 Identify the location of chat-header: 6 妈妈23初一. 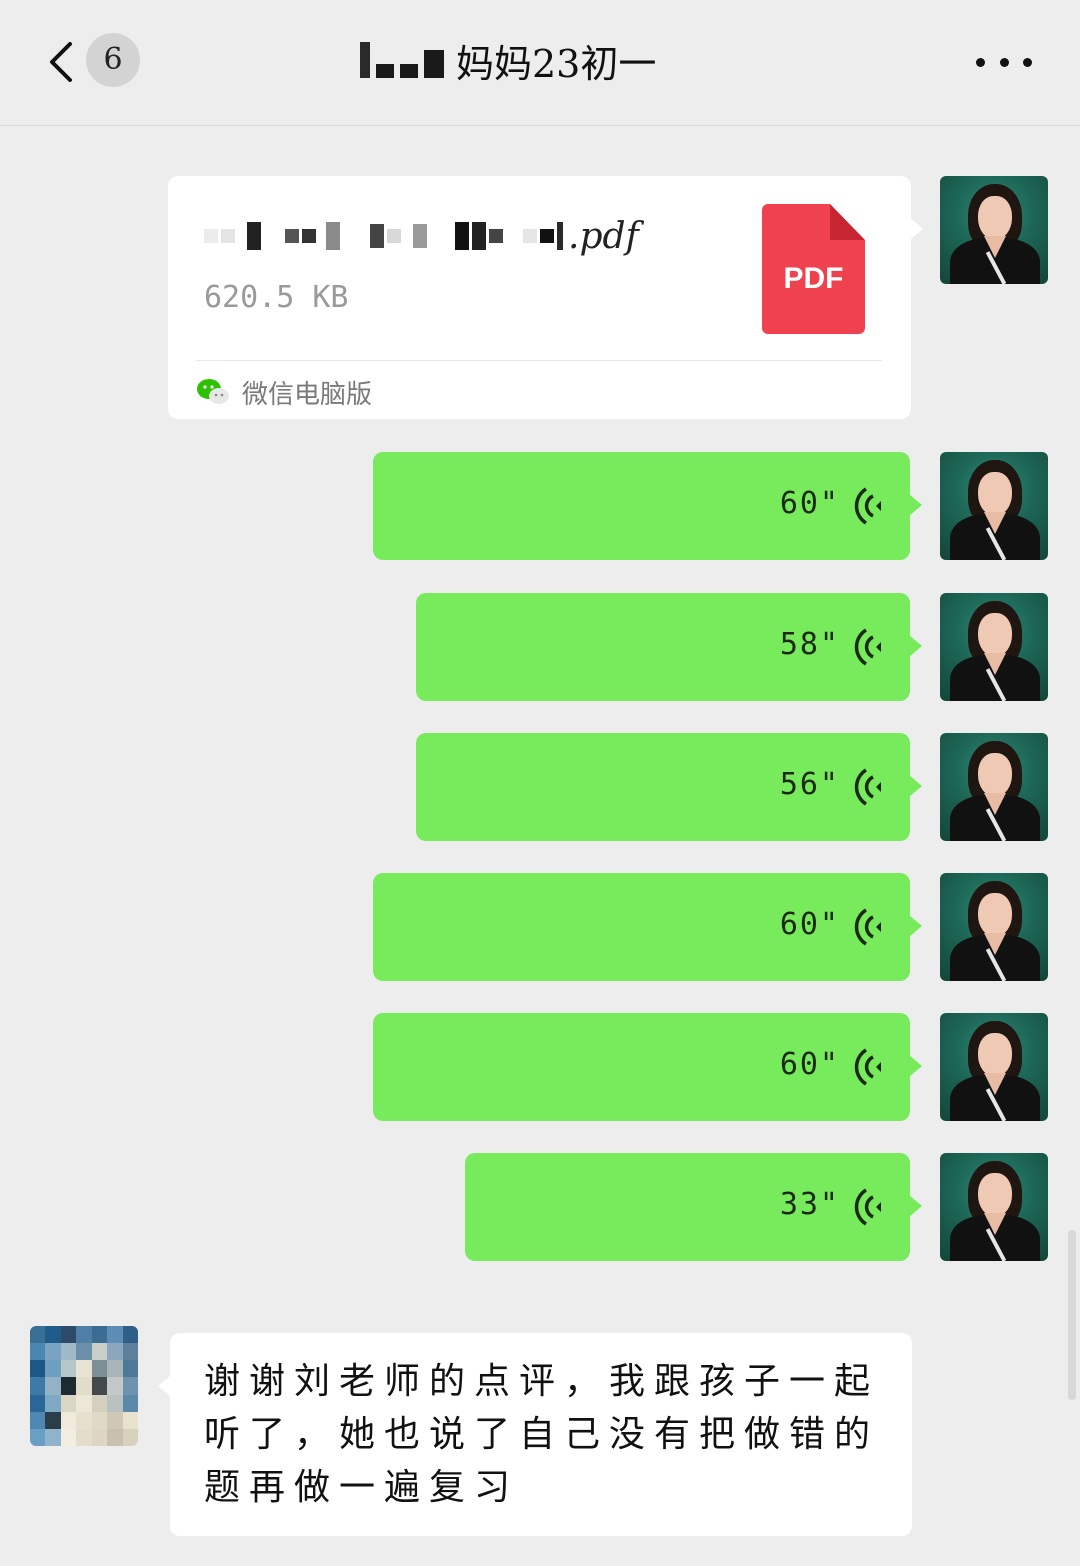
(540, 63).